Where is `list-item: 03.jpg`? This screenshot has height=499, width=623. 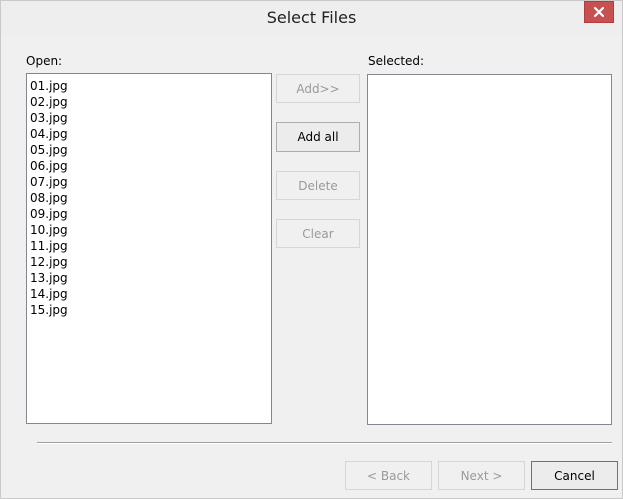 list-item: 03.jpg is located at coordinates (149, 118).